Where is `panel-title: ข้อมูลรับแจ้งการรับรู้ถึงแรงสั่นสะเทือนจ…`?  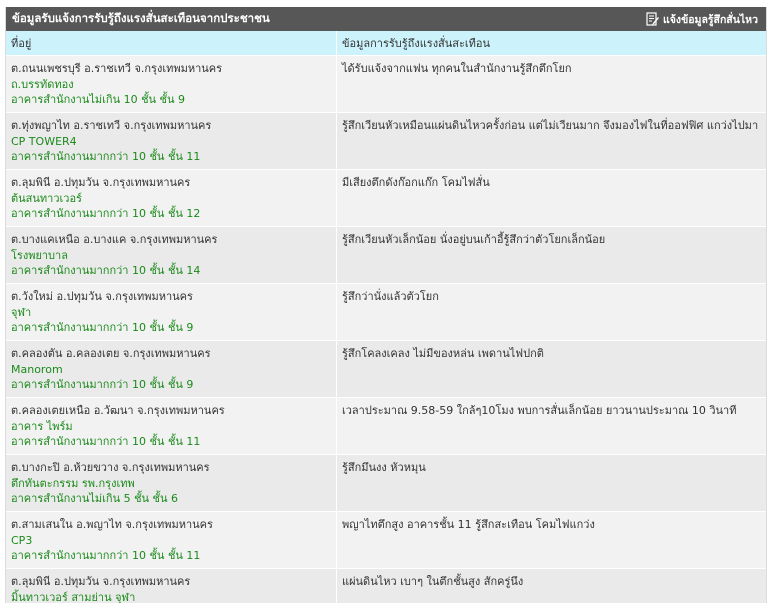 panel-title: ข้อมูลรับแจ้งการรับรู้ถึงแรงสั่นสะเทือนจ… is located at coordinates (141, 18).